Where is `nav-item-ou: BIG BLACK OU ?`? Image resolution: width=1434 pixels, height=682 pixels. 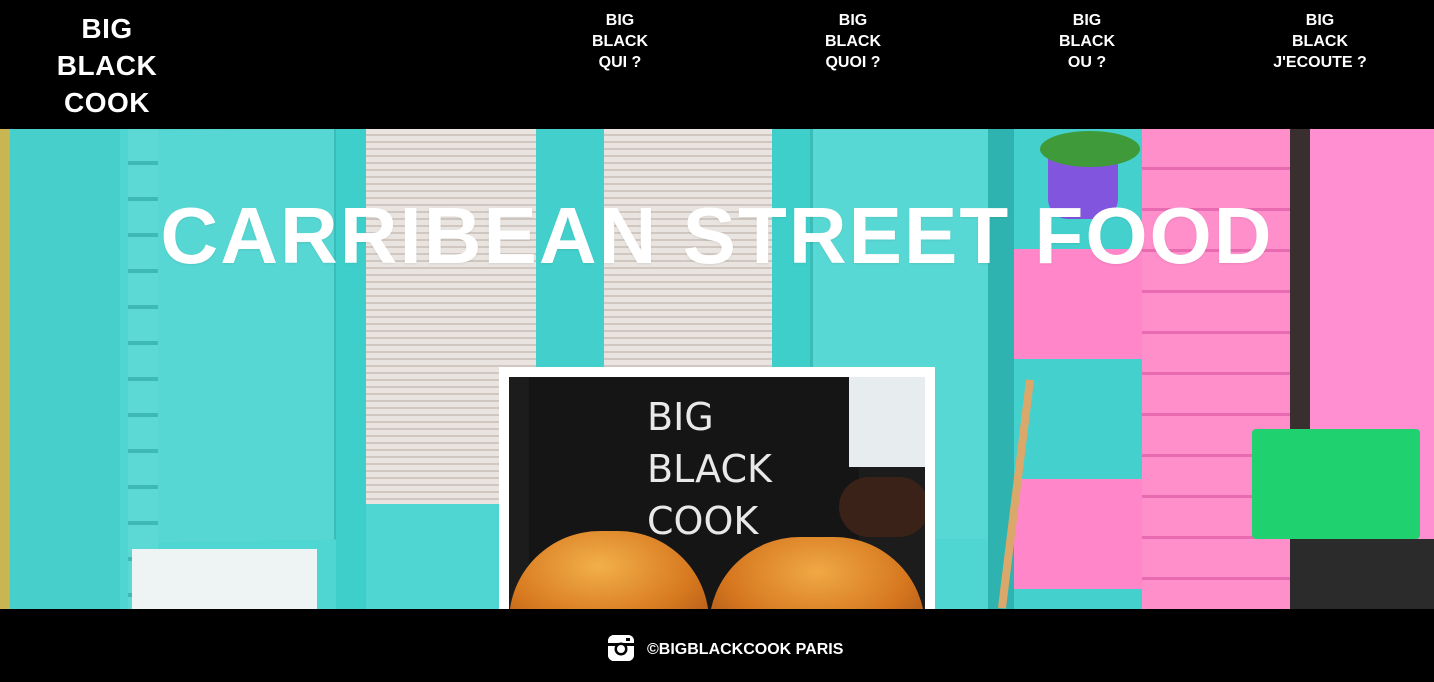
nav-item-ou: BIG BLACK OU ? is located at coordinates (1087, 41).